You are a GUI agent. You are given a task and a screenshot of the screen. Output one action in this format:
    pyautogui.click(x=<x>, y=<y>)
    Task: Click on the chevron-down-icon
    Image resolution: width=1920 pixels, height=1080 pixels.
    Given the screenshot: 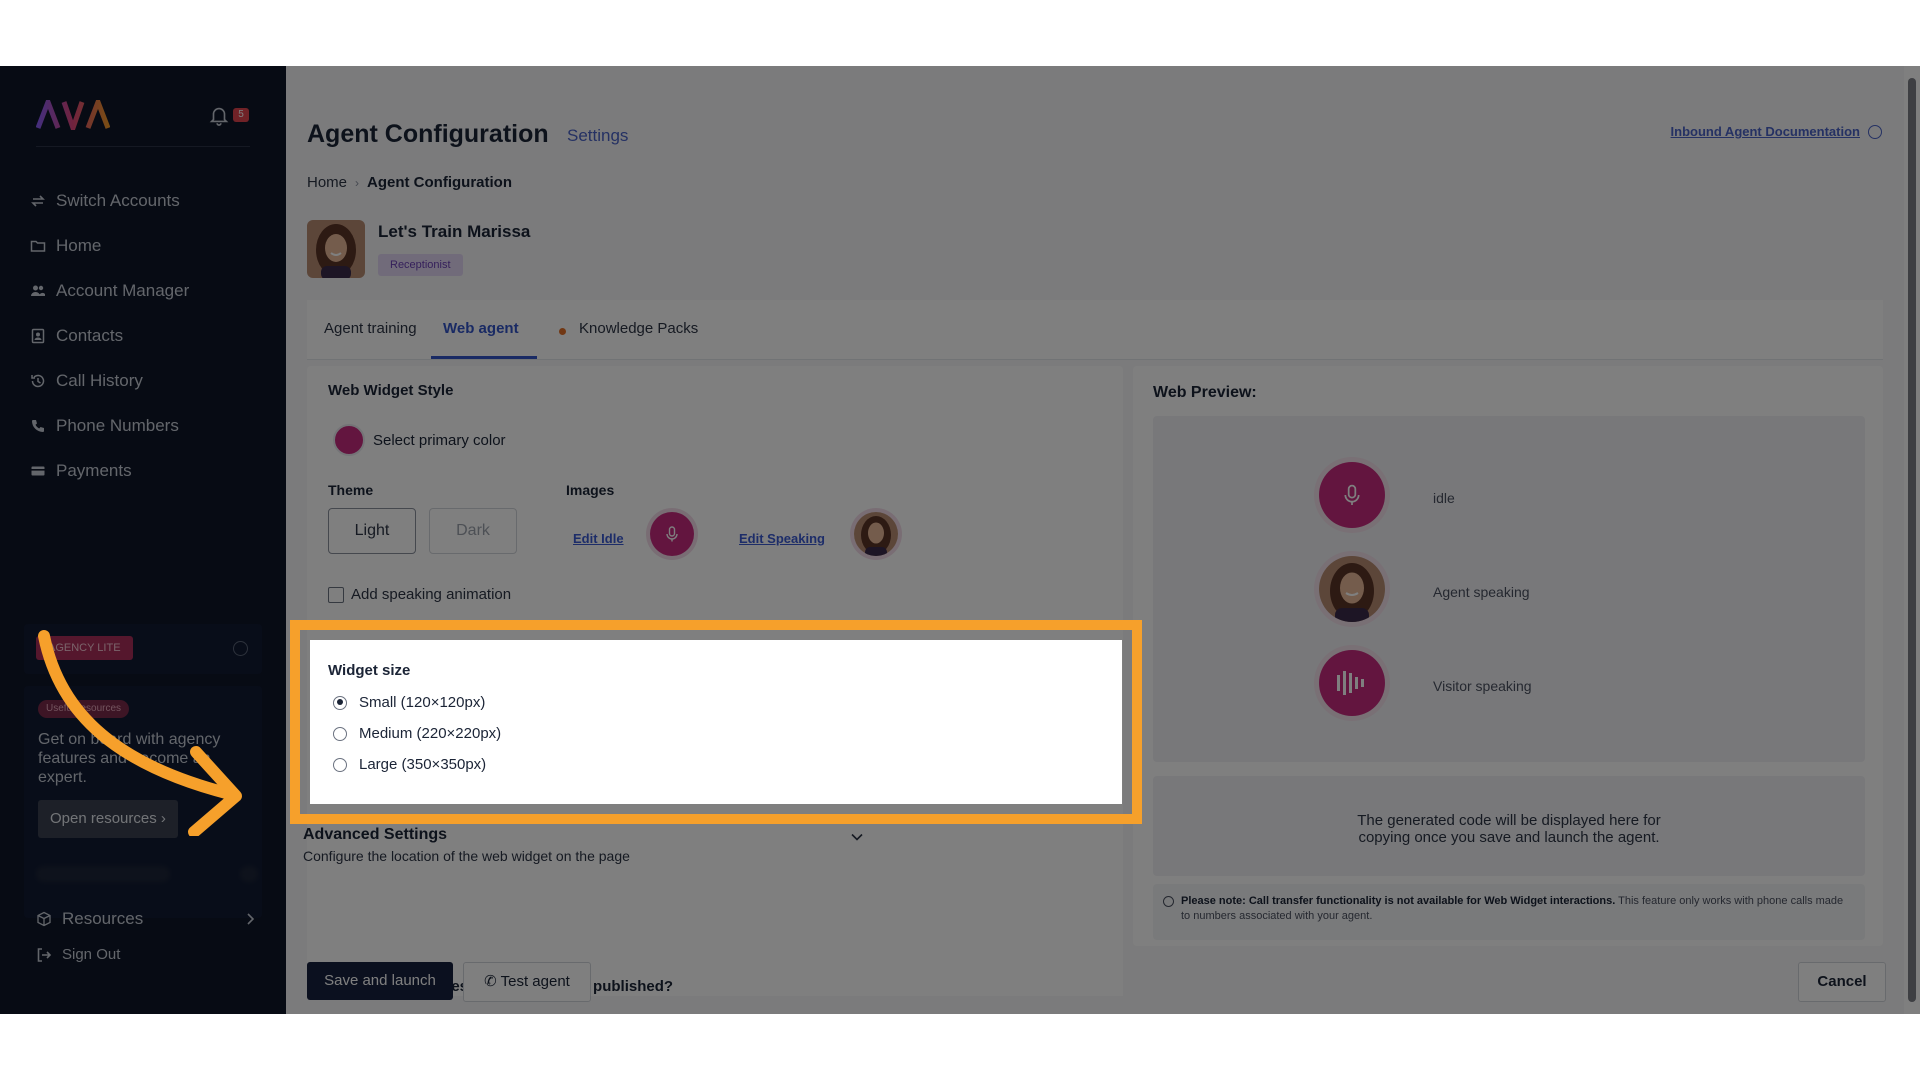 What is the action you would take?
    pyautogui.click(x=857, y=837)
    